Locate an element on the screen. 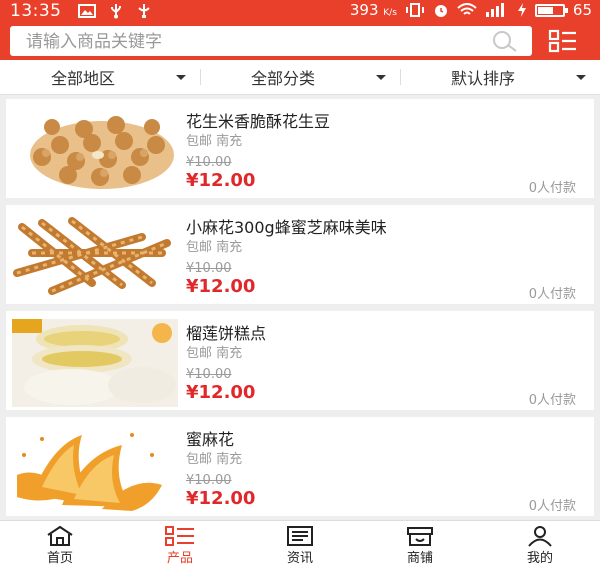 This screenshot has height=567, width=600. vibrate-icon is located at coordinates (414, 10).